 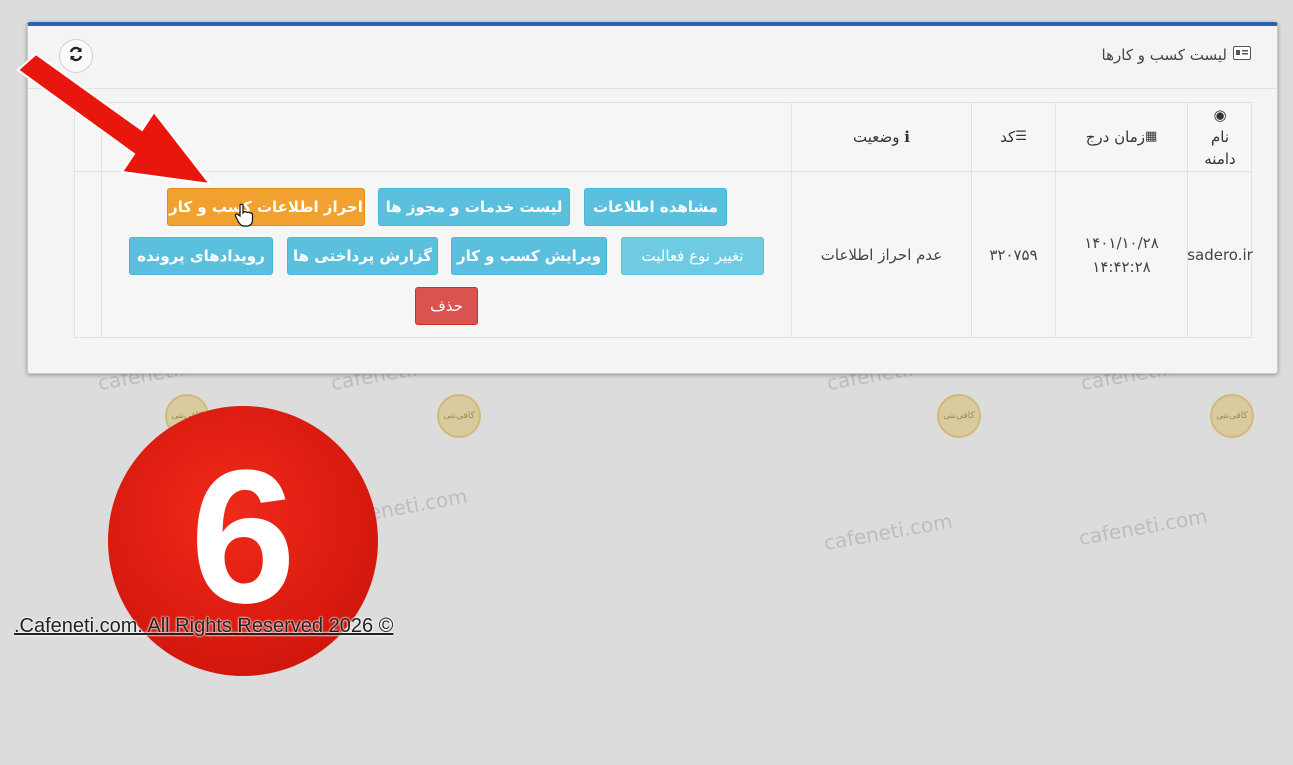 I want to click on domain-value: sadero.ir, so click(x=1220, y=255).